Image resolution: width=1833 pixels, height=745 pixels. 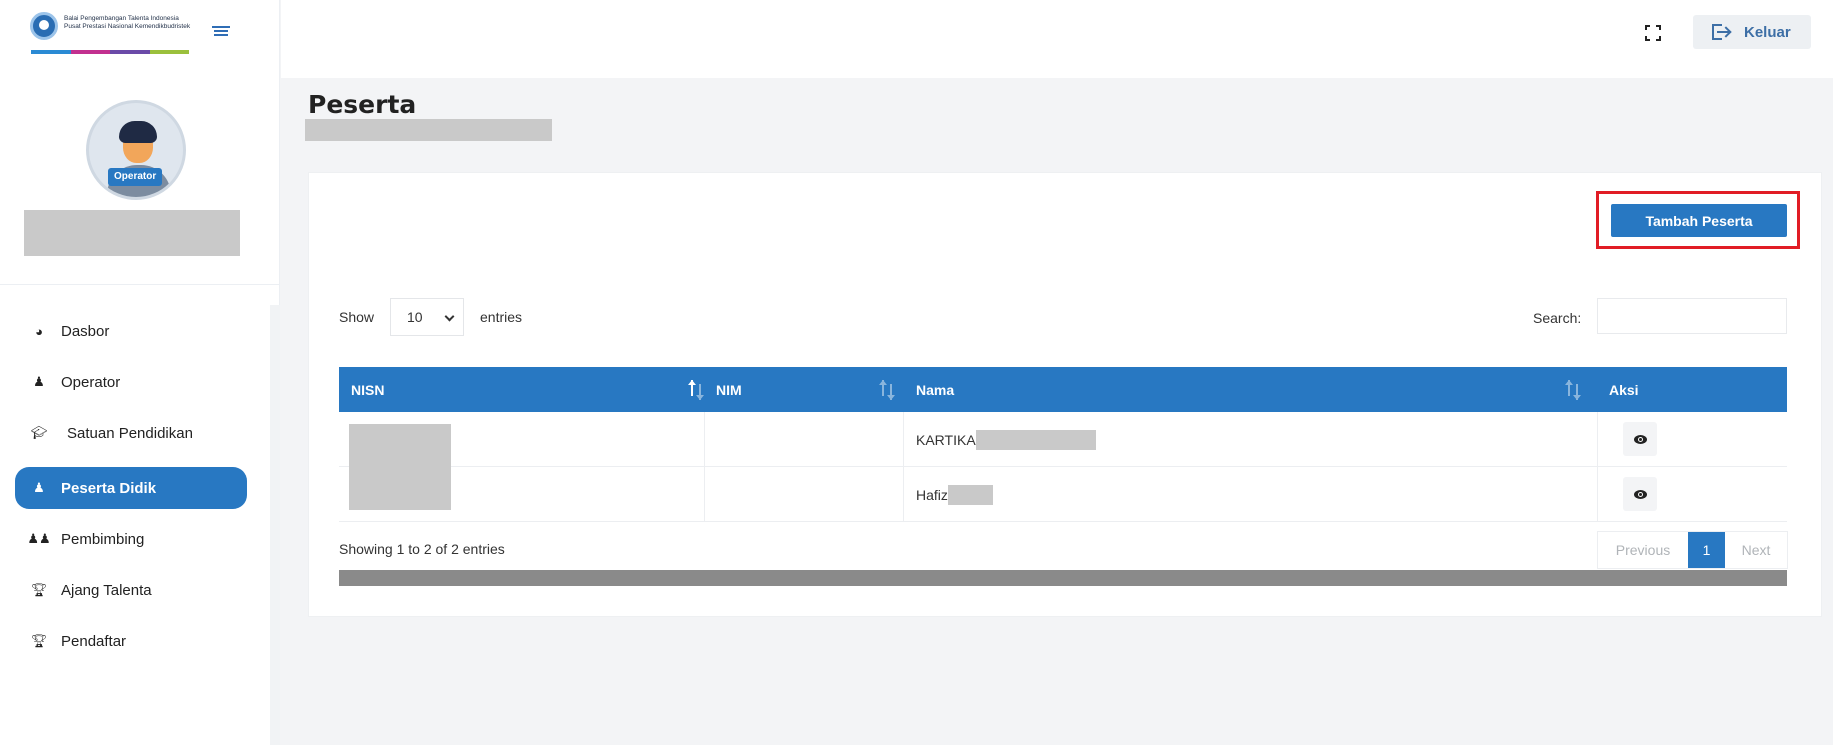 What do you see at coordinates (221, 32) in the screenshot?
I see `menu-toggle-icon` at bounding box center [221, 32].